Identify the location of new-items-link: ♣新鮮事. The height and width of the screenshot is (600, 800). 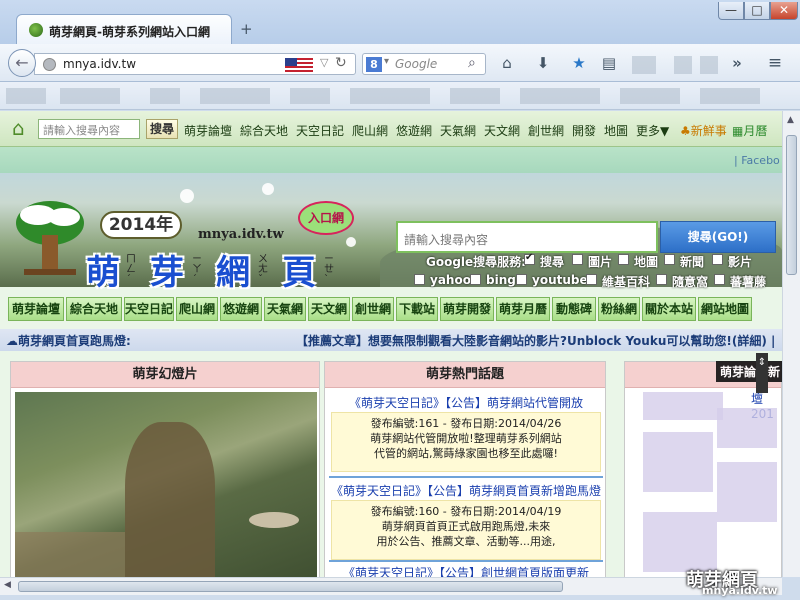
(703, 130).